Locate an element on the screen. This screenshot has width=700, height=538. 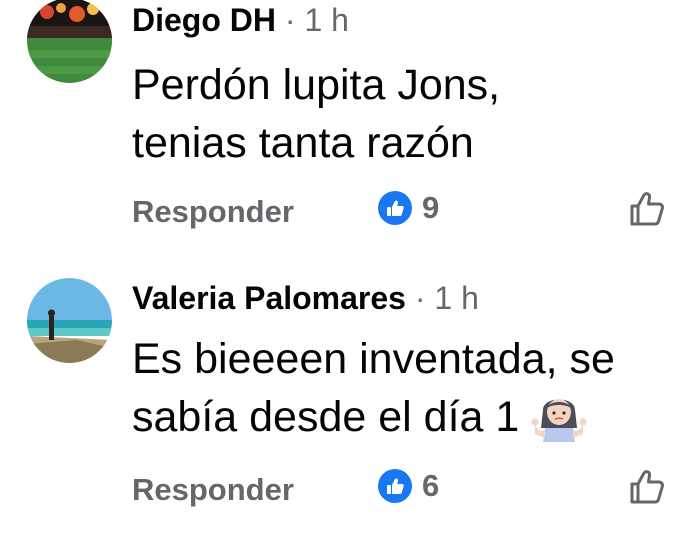
comment-text-line: sabía desde el día 1 is located at coordinates (326, 417).